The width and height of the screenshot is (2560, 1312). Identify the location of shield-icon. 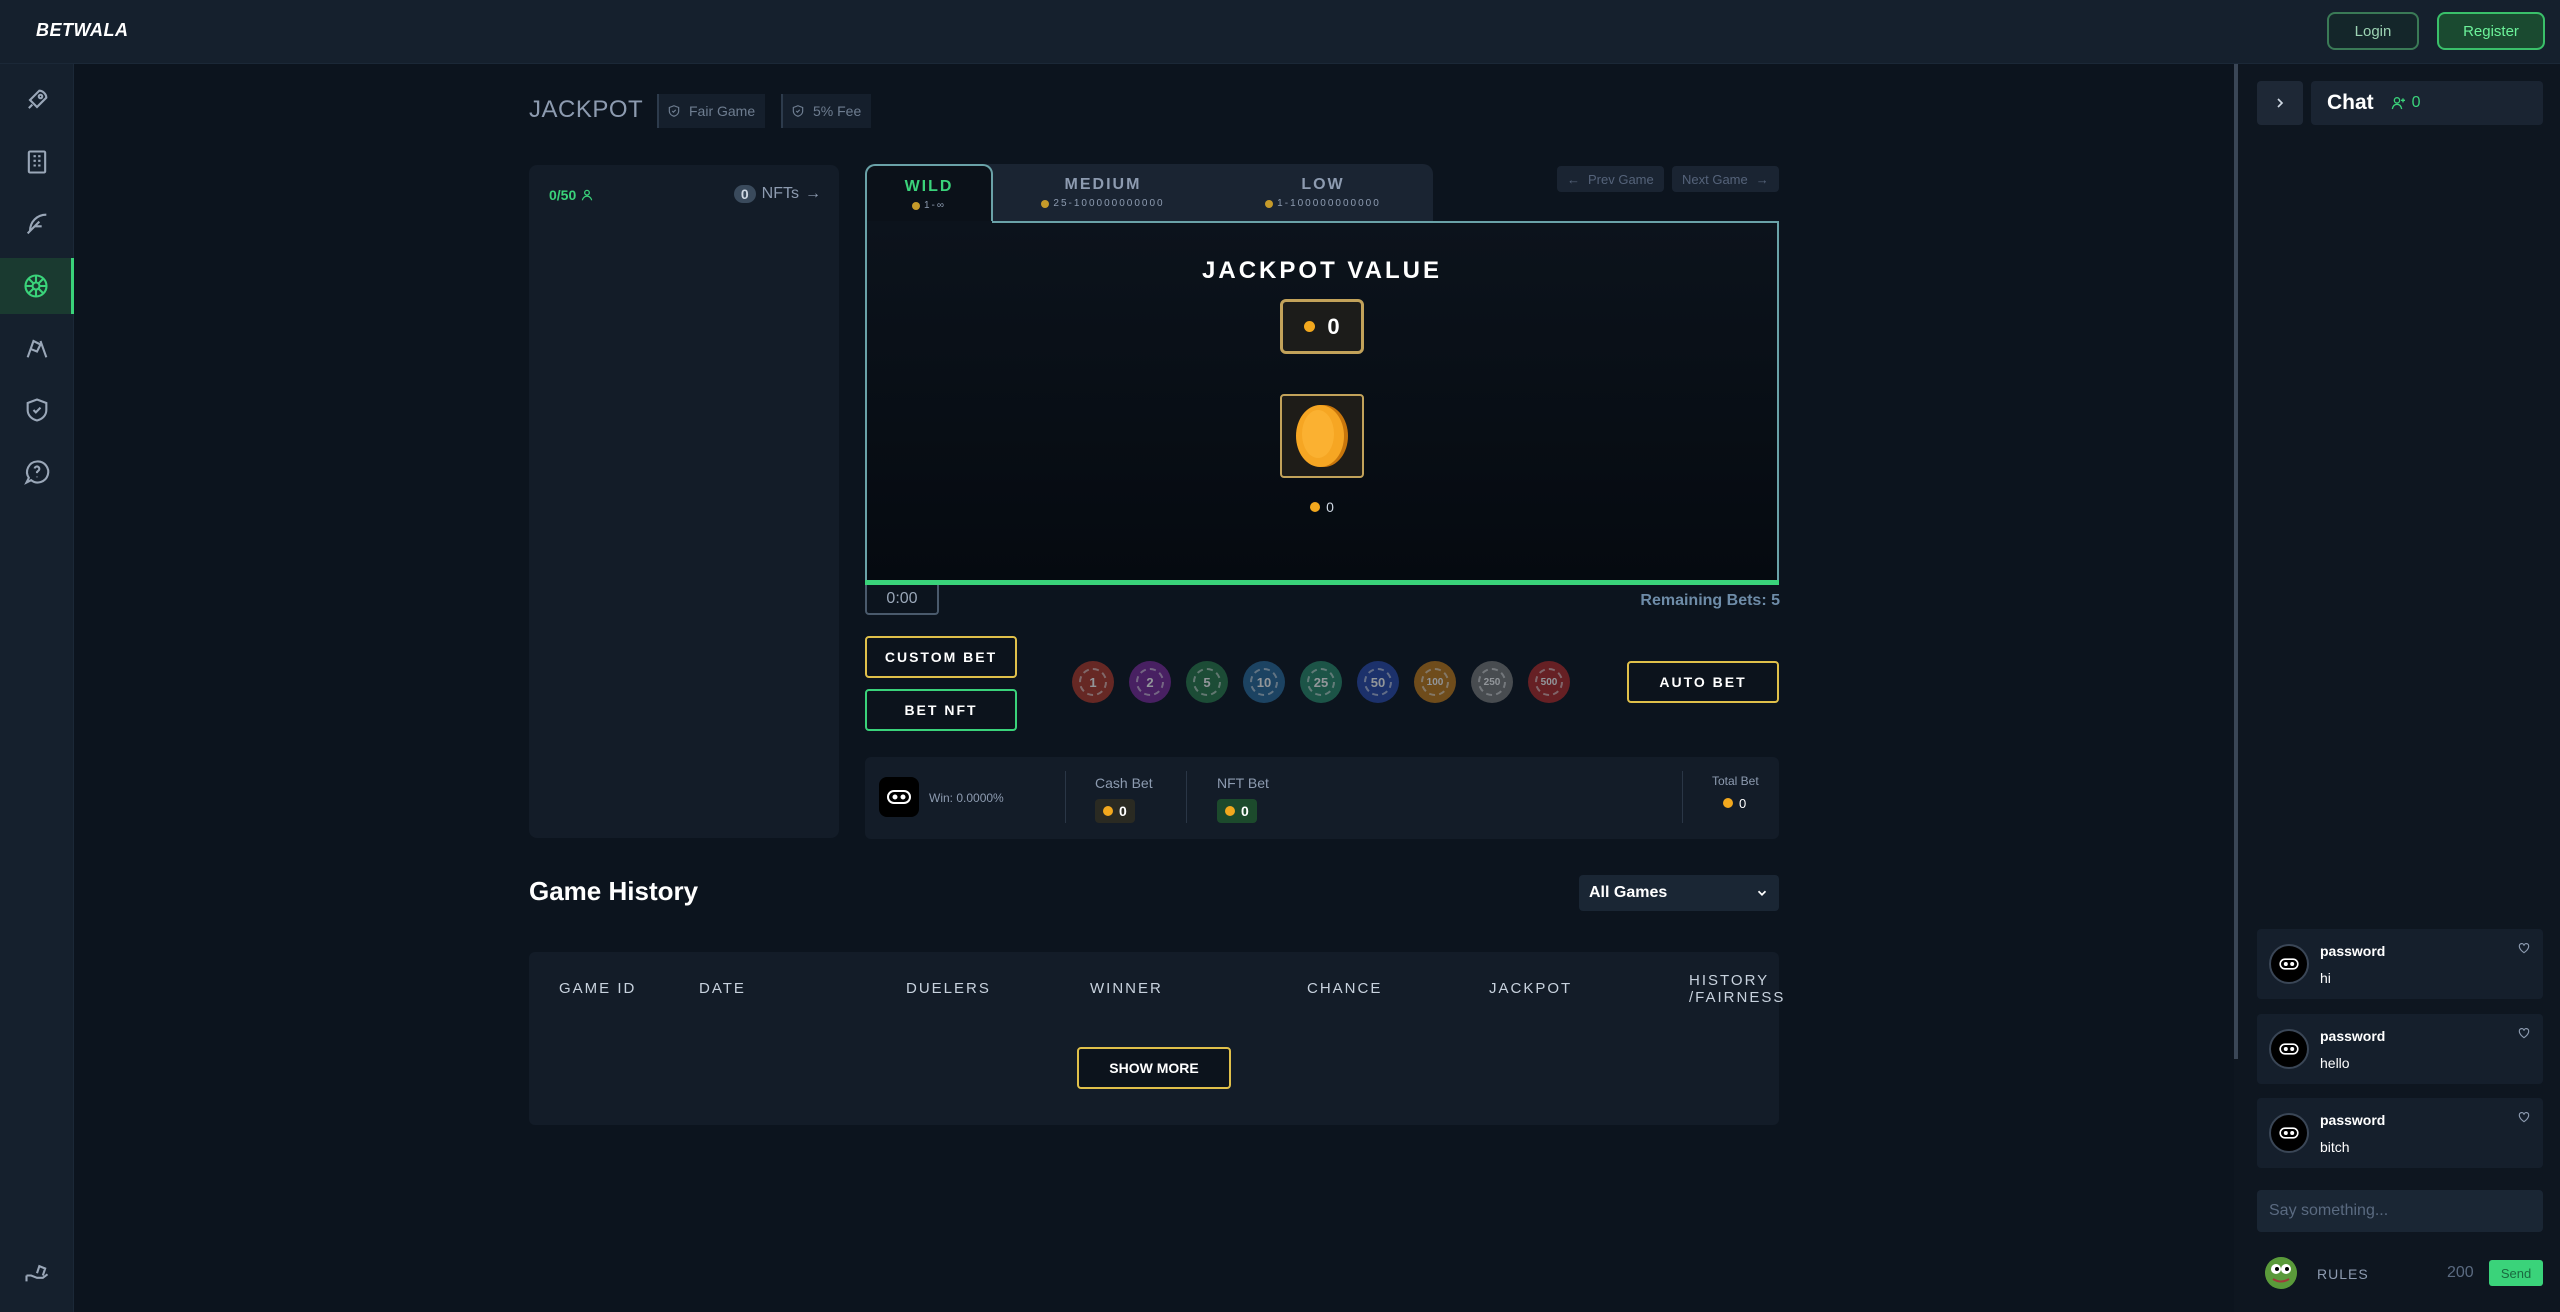
(37, 410).